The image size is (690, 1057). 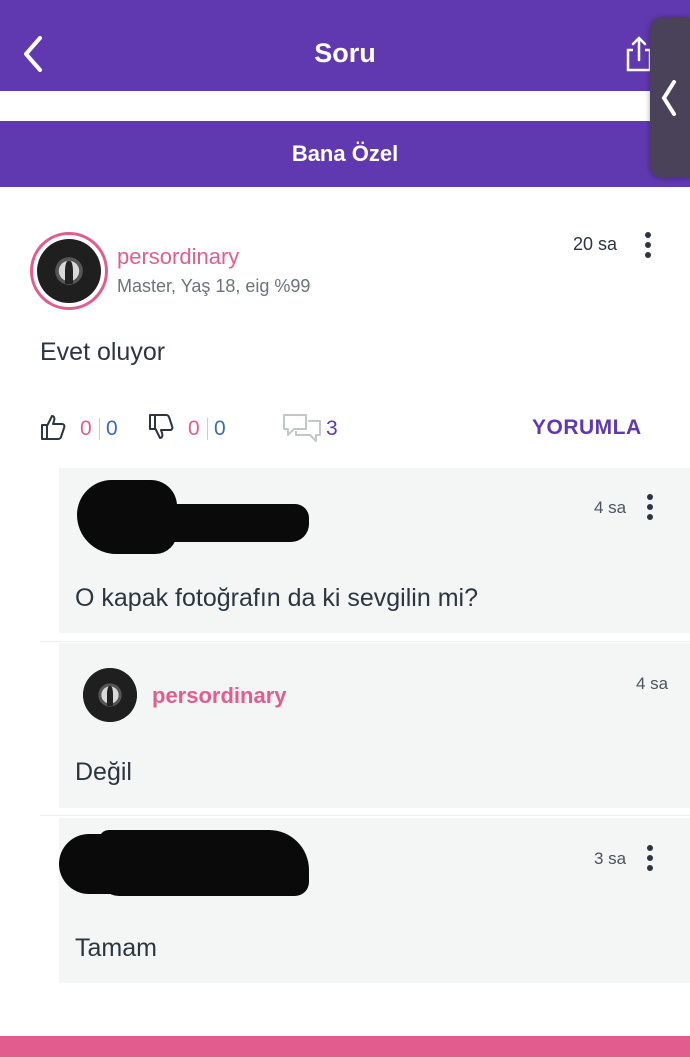 What do you see at coordinates (110, 695) in the screenshot?
I see `commenter-avatar` at bounding box center [110, 695].